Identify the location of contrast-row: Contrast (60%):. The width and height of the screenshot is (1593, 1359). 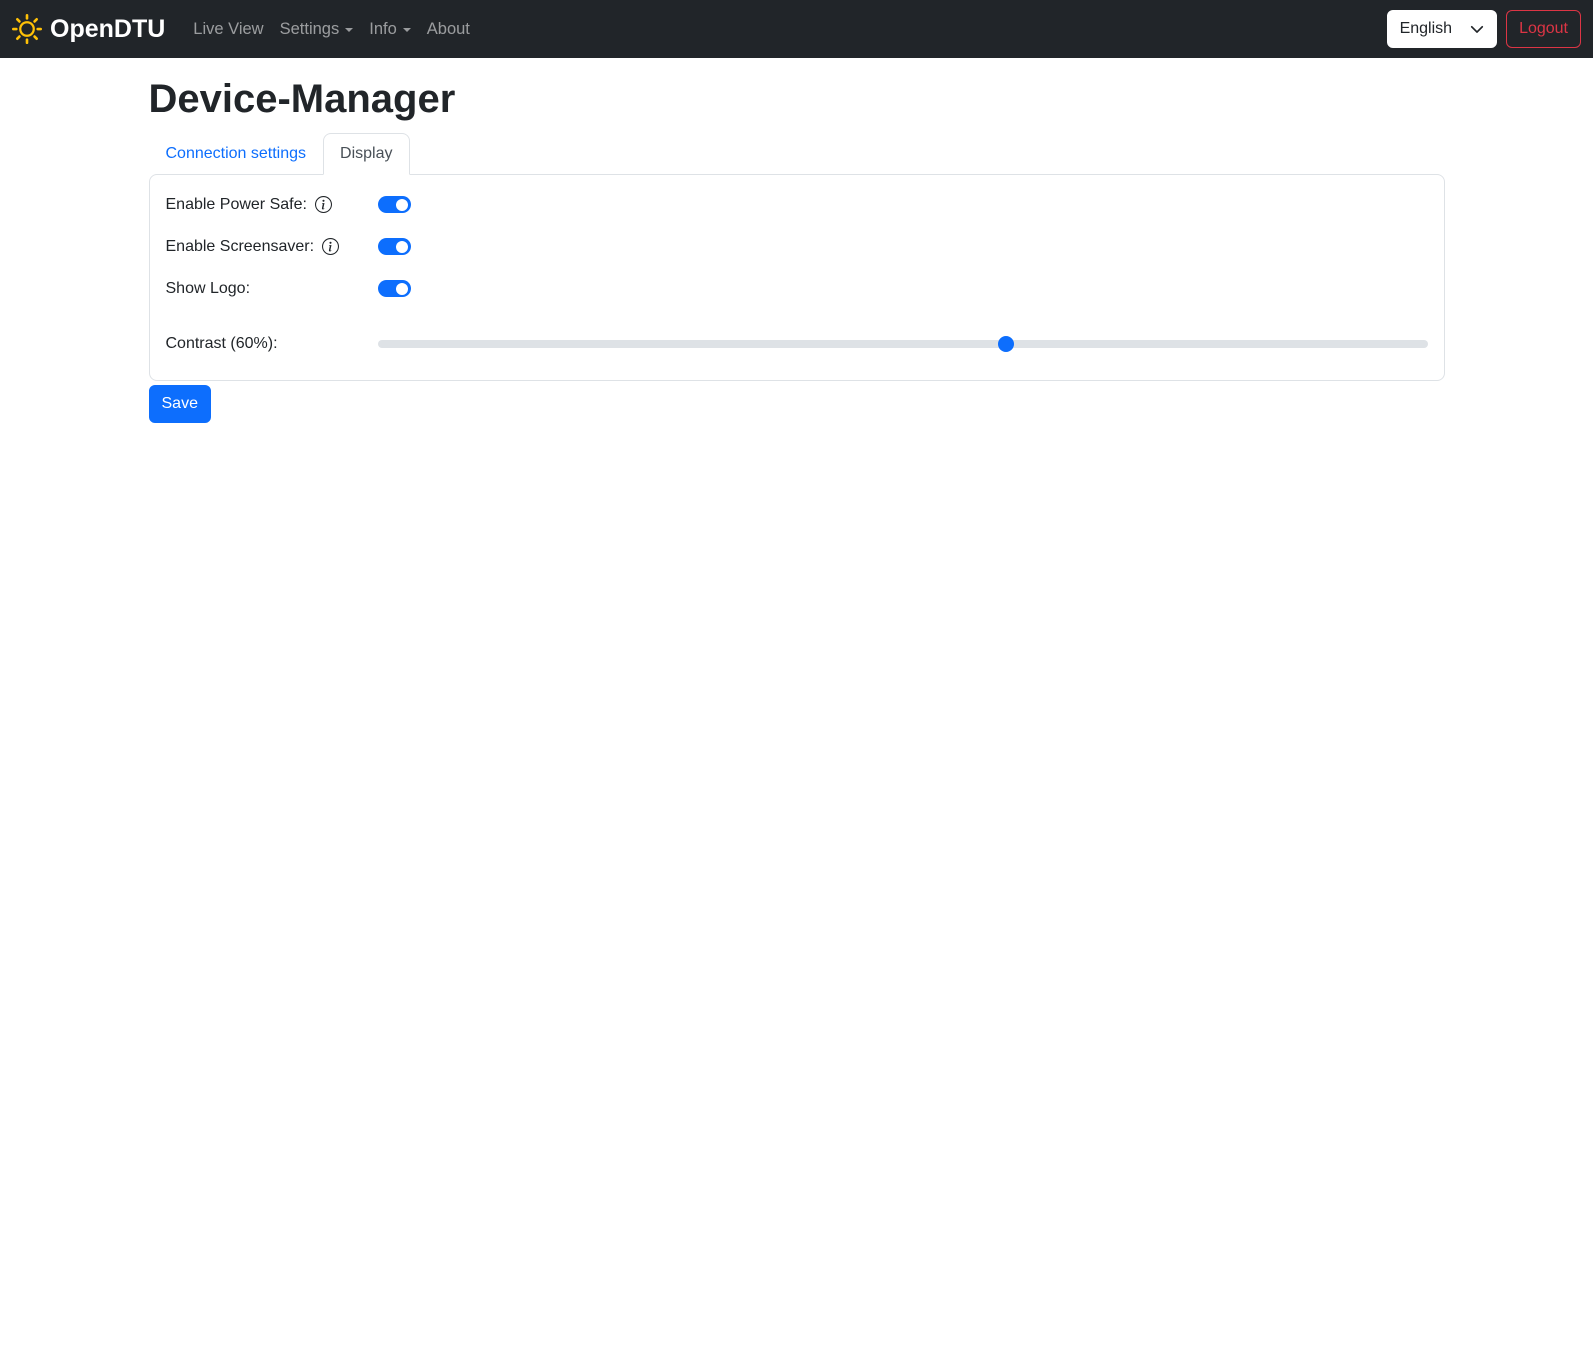
(797, 343).